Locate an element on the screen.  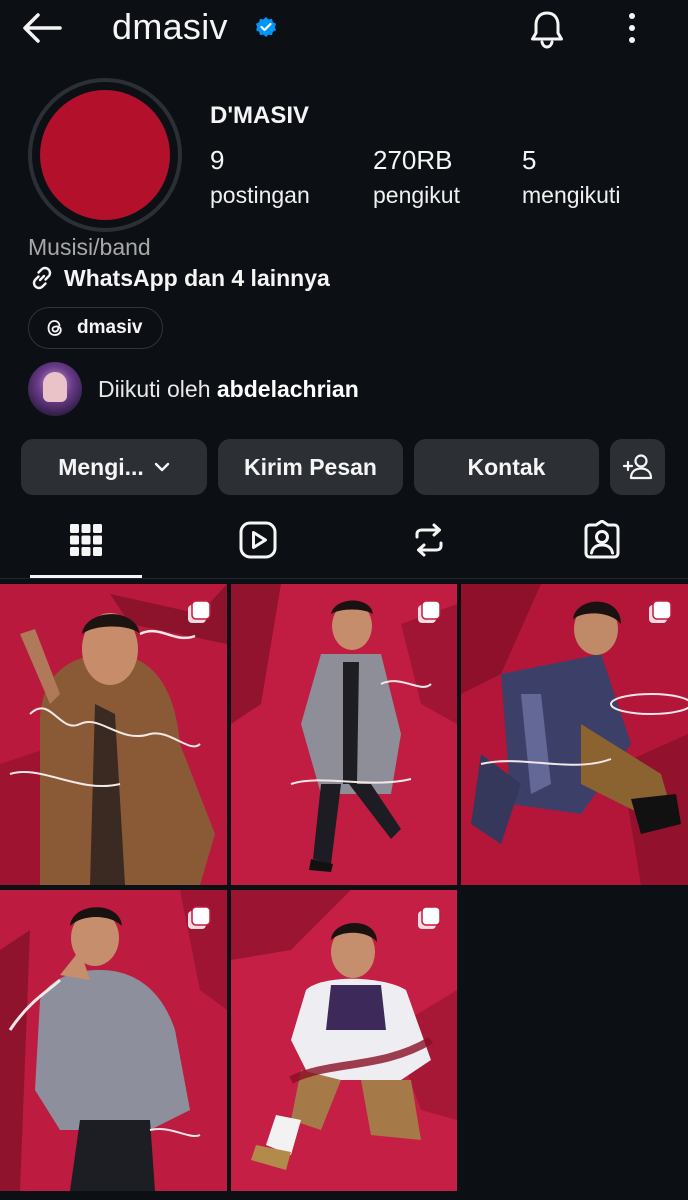
followed-by-prefix: Diikuti oleh is located at coordinates (157, 388).